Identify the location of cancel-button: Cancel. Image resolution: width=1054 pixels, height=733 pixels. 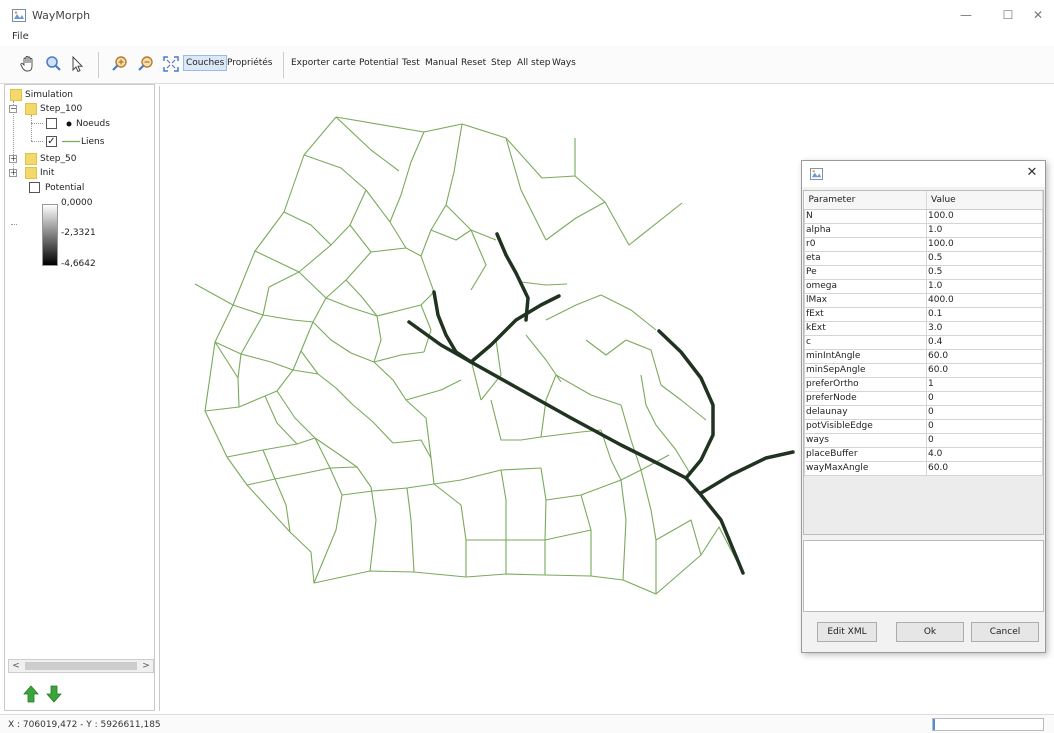
(1005, 632).